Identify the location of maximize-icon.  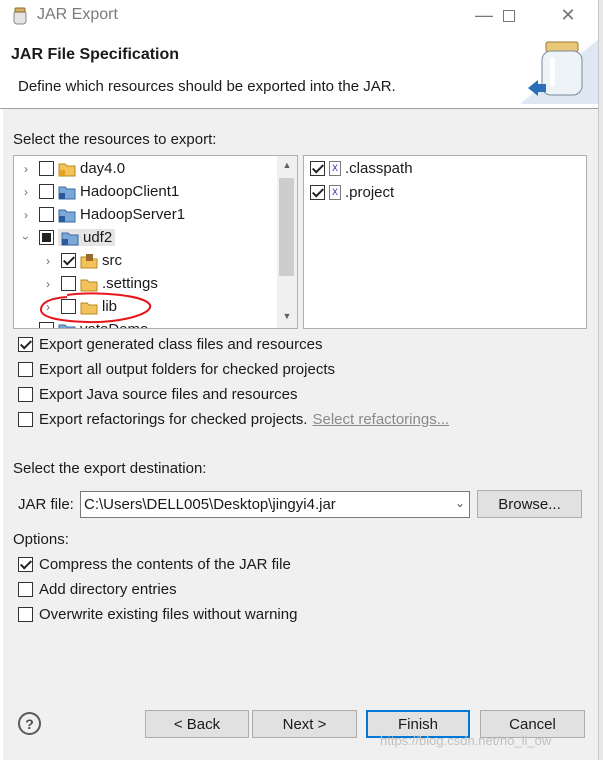
(509, 15).